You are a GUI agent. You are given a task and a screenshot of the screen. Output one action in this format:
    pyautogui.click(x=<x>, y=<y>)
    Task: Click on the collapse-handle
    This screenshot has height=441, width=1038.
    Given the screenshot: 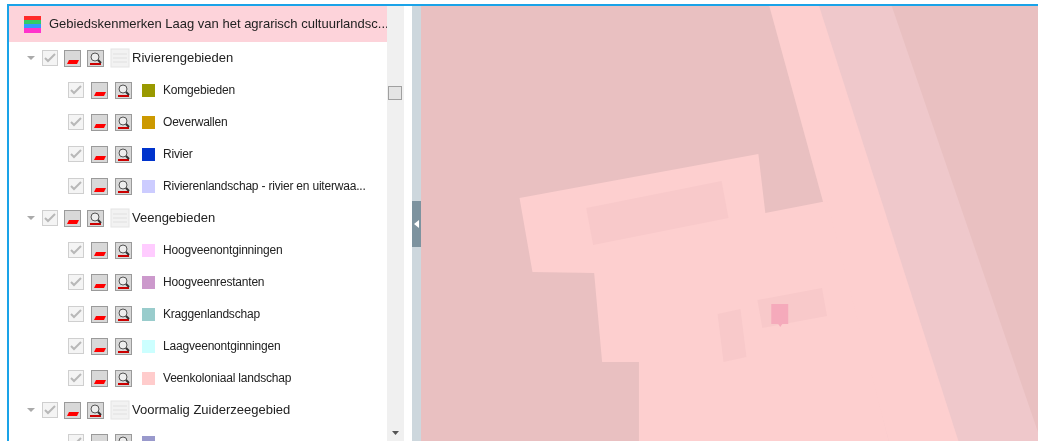 What is the action you would take?
    pyautogui.click(x=416, y=223)
    